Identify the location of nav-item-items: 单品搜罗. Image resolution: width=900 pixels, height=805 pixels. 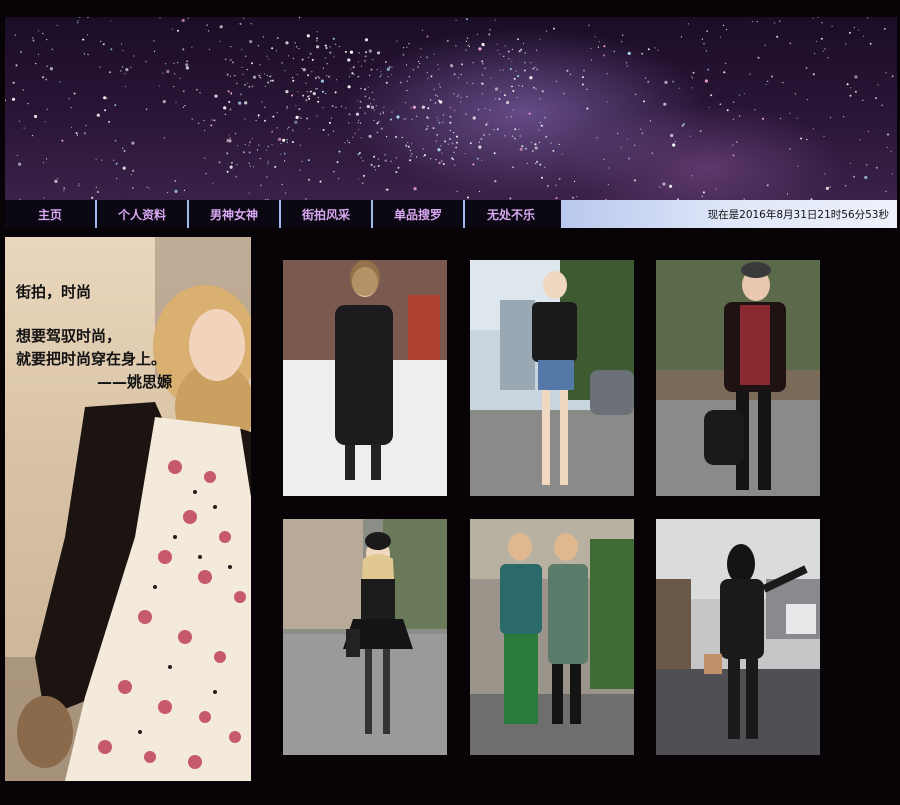
(419, 214).